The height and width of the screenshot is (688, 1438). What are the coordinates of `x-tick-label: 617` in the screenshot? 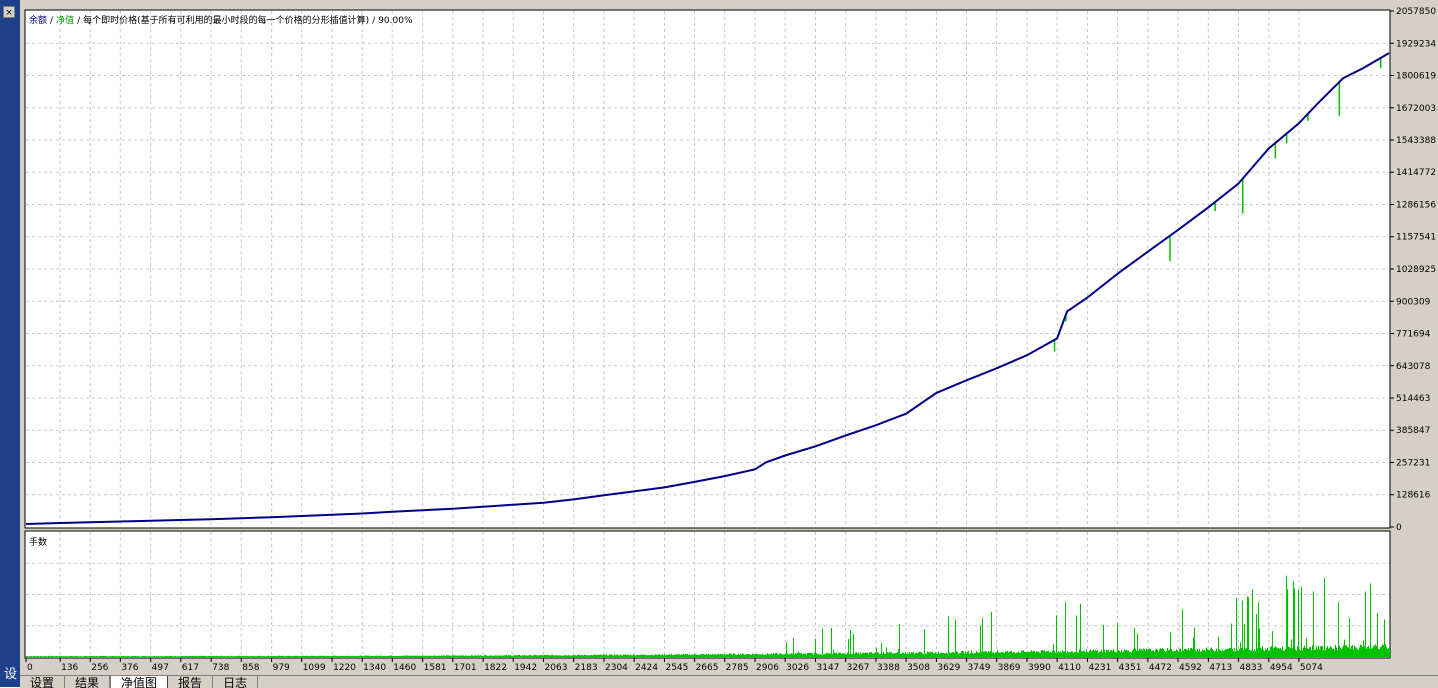 It's located at (190, 668).